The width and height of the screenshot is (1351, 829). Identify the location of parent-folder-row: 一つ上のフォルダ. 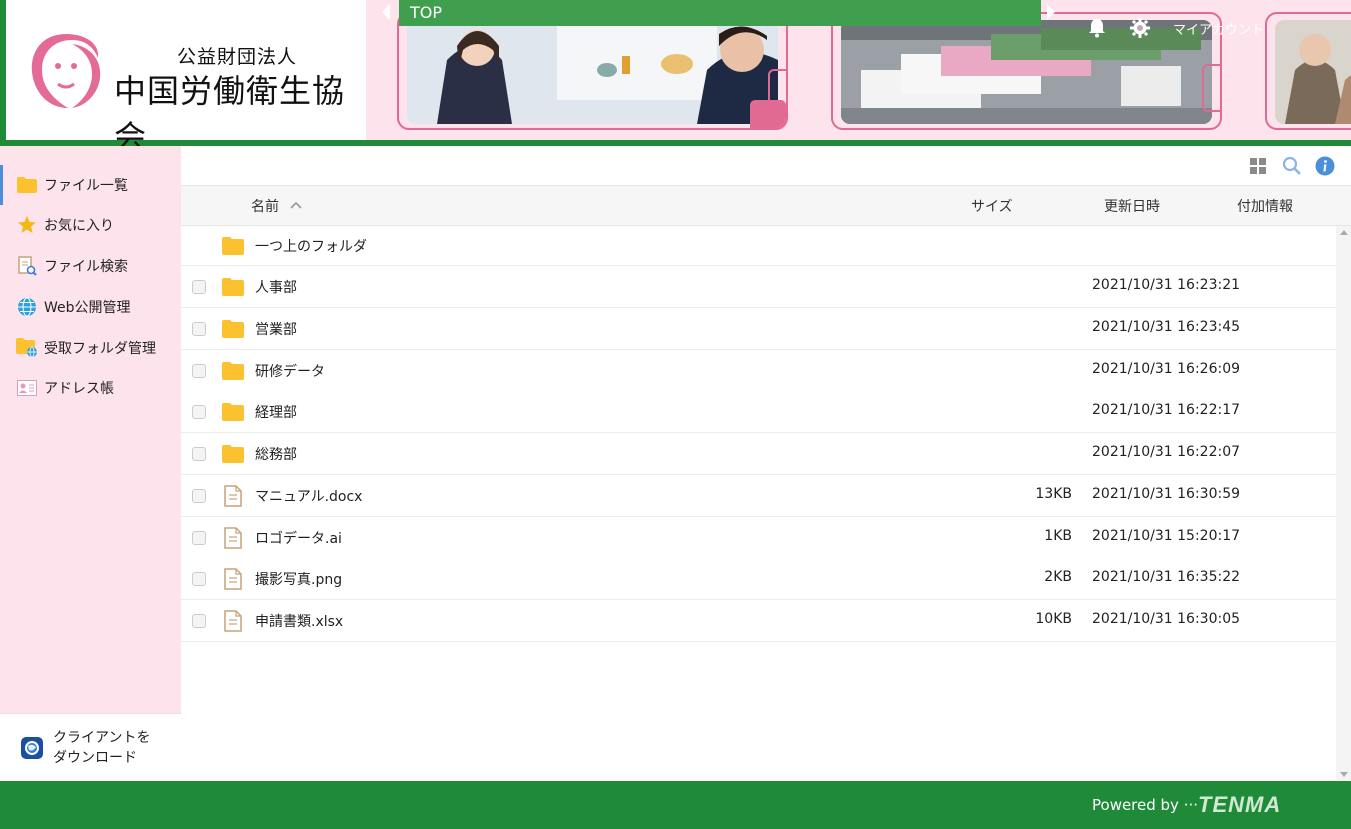
(758, 246).